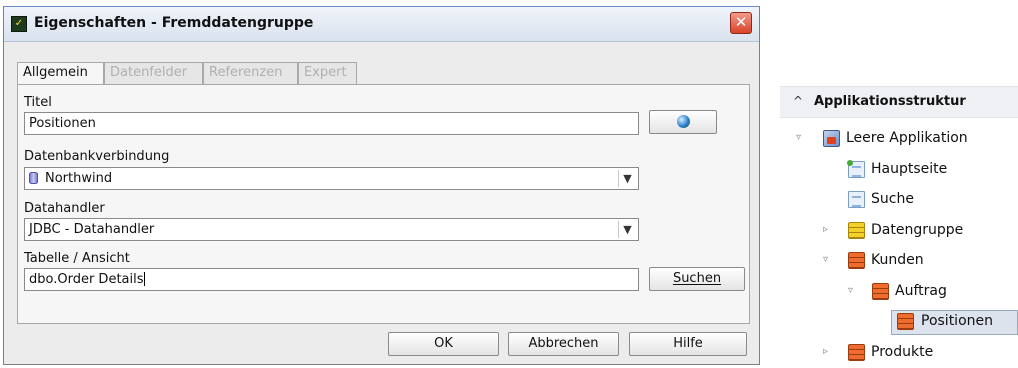 The height and width of the screenshot is (368, 1018). I want to click on tree-node-label: Produkte, so click(902, 352).